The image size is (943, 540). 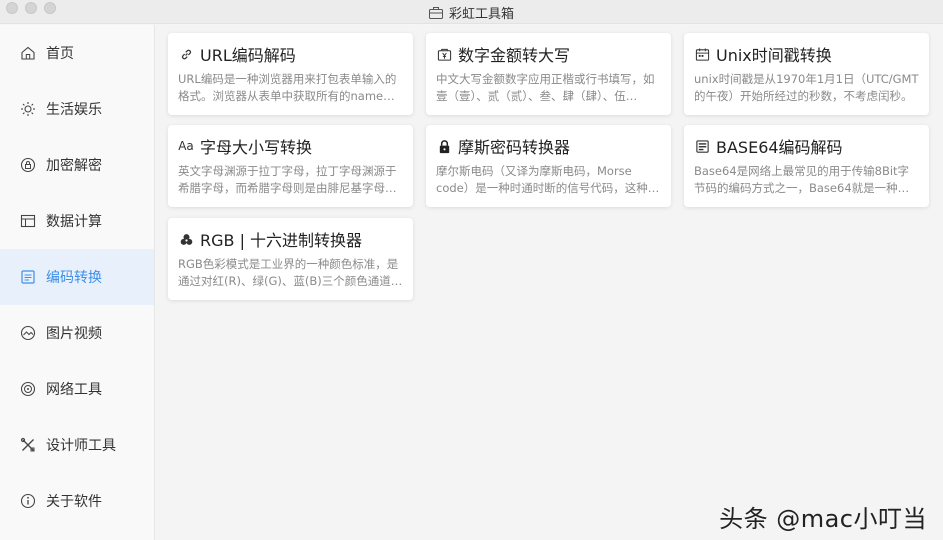 What do you see at coordinates (256, 147) in the screenshot?
I see `card-title: 字母大小写转换` at bounding box center [256, 147].